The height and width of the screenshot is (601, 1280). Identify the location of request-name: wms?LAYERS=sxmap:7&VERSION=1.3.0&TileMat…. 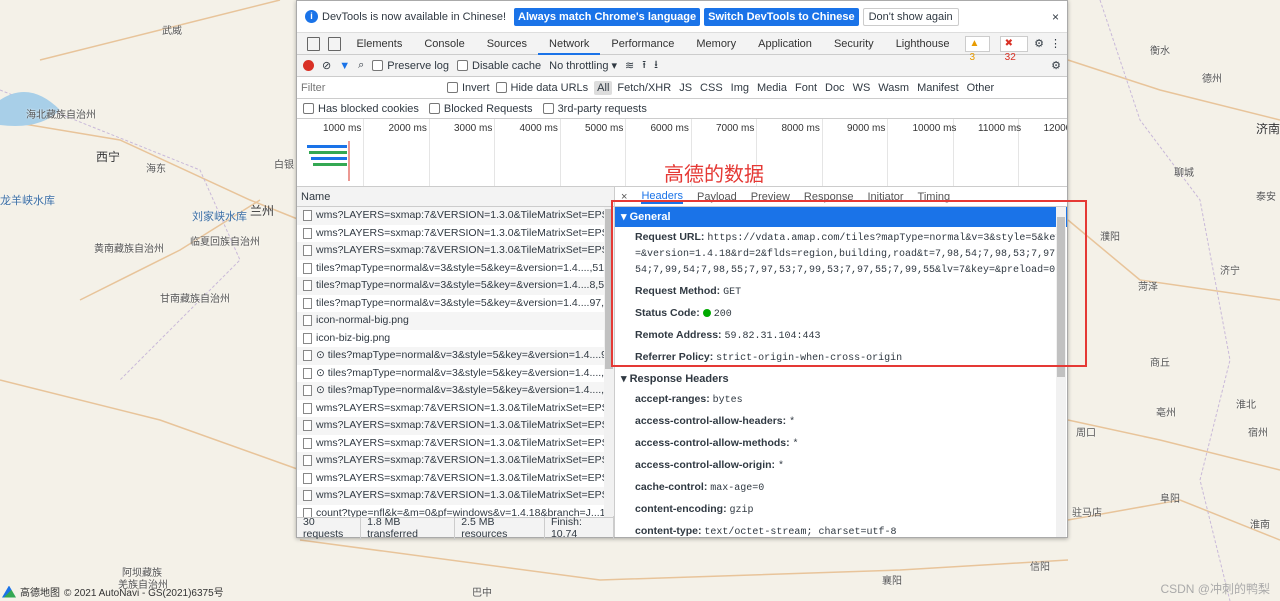
(465, 250).